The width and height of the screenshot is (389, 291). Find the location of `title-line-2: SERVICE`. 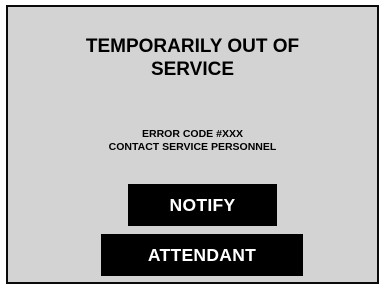

title-line-2: SERVICE is located at coordinates (192, 69).